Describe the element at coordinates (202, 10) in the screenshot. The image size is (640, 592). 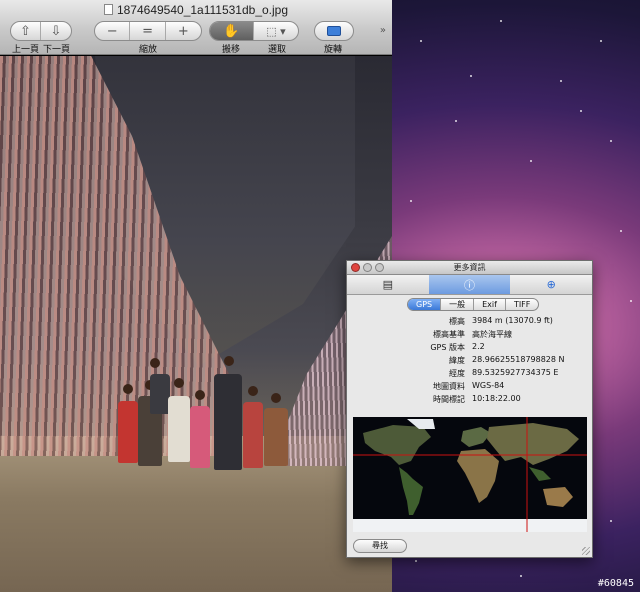
I see `window-title-text: 1874649540_1a111531db_o.jpg` at that location.